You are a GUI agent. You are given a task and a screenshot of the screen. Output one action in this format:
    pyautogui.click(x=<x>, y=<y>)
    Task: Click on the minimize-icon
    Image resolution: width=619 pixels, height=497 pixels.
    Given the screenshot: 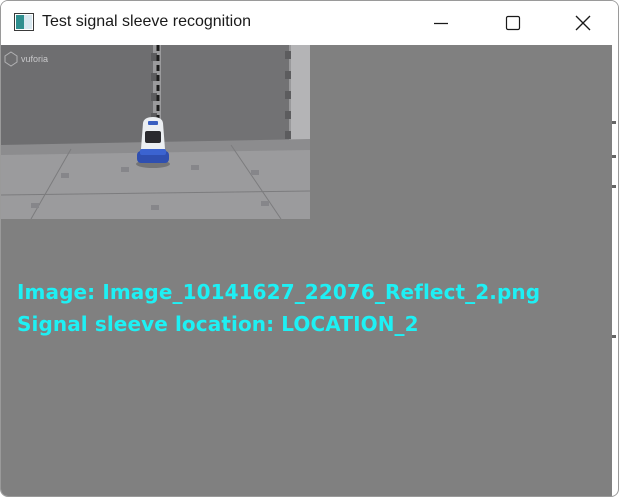 What is the action you would take?
    pyautogui.click(x=441, y=23)
    